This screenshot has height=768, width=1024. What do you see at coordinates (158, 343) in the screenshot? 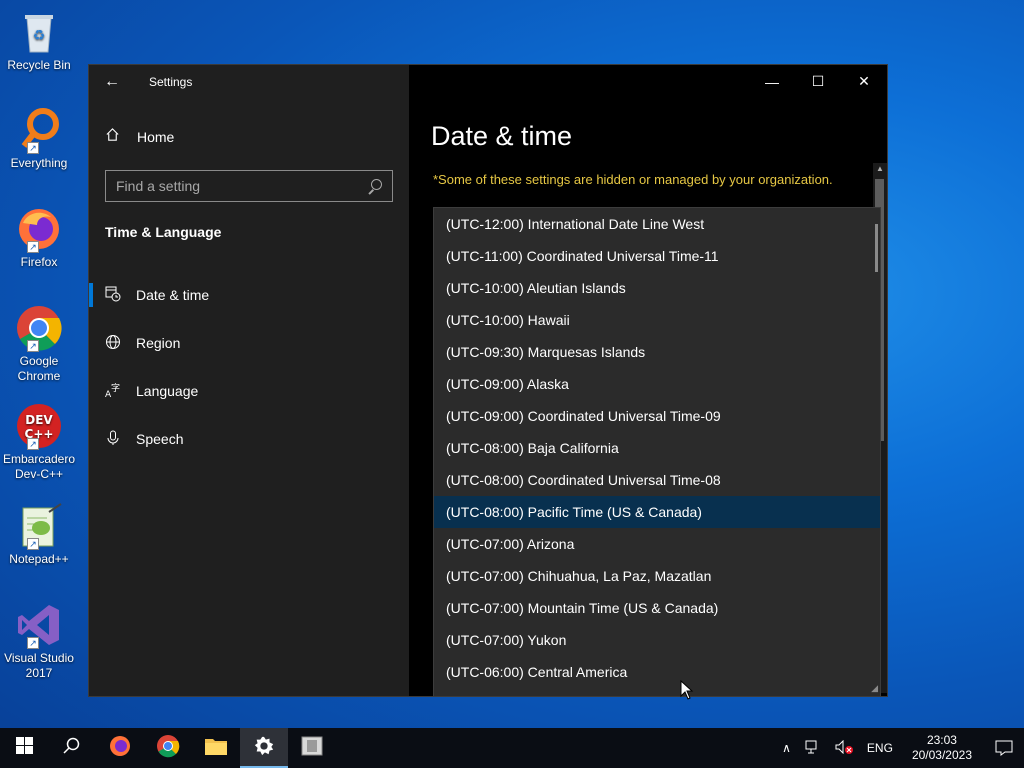
I see `sidebar-item-label: Region` at bounding box center [158, 343].